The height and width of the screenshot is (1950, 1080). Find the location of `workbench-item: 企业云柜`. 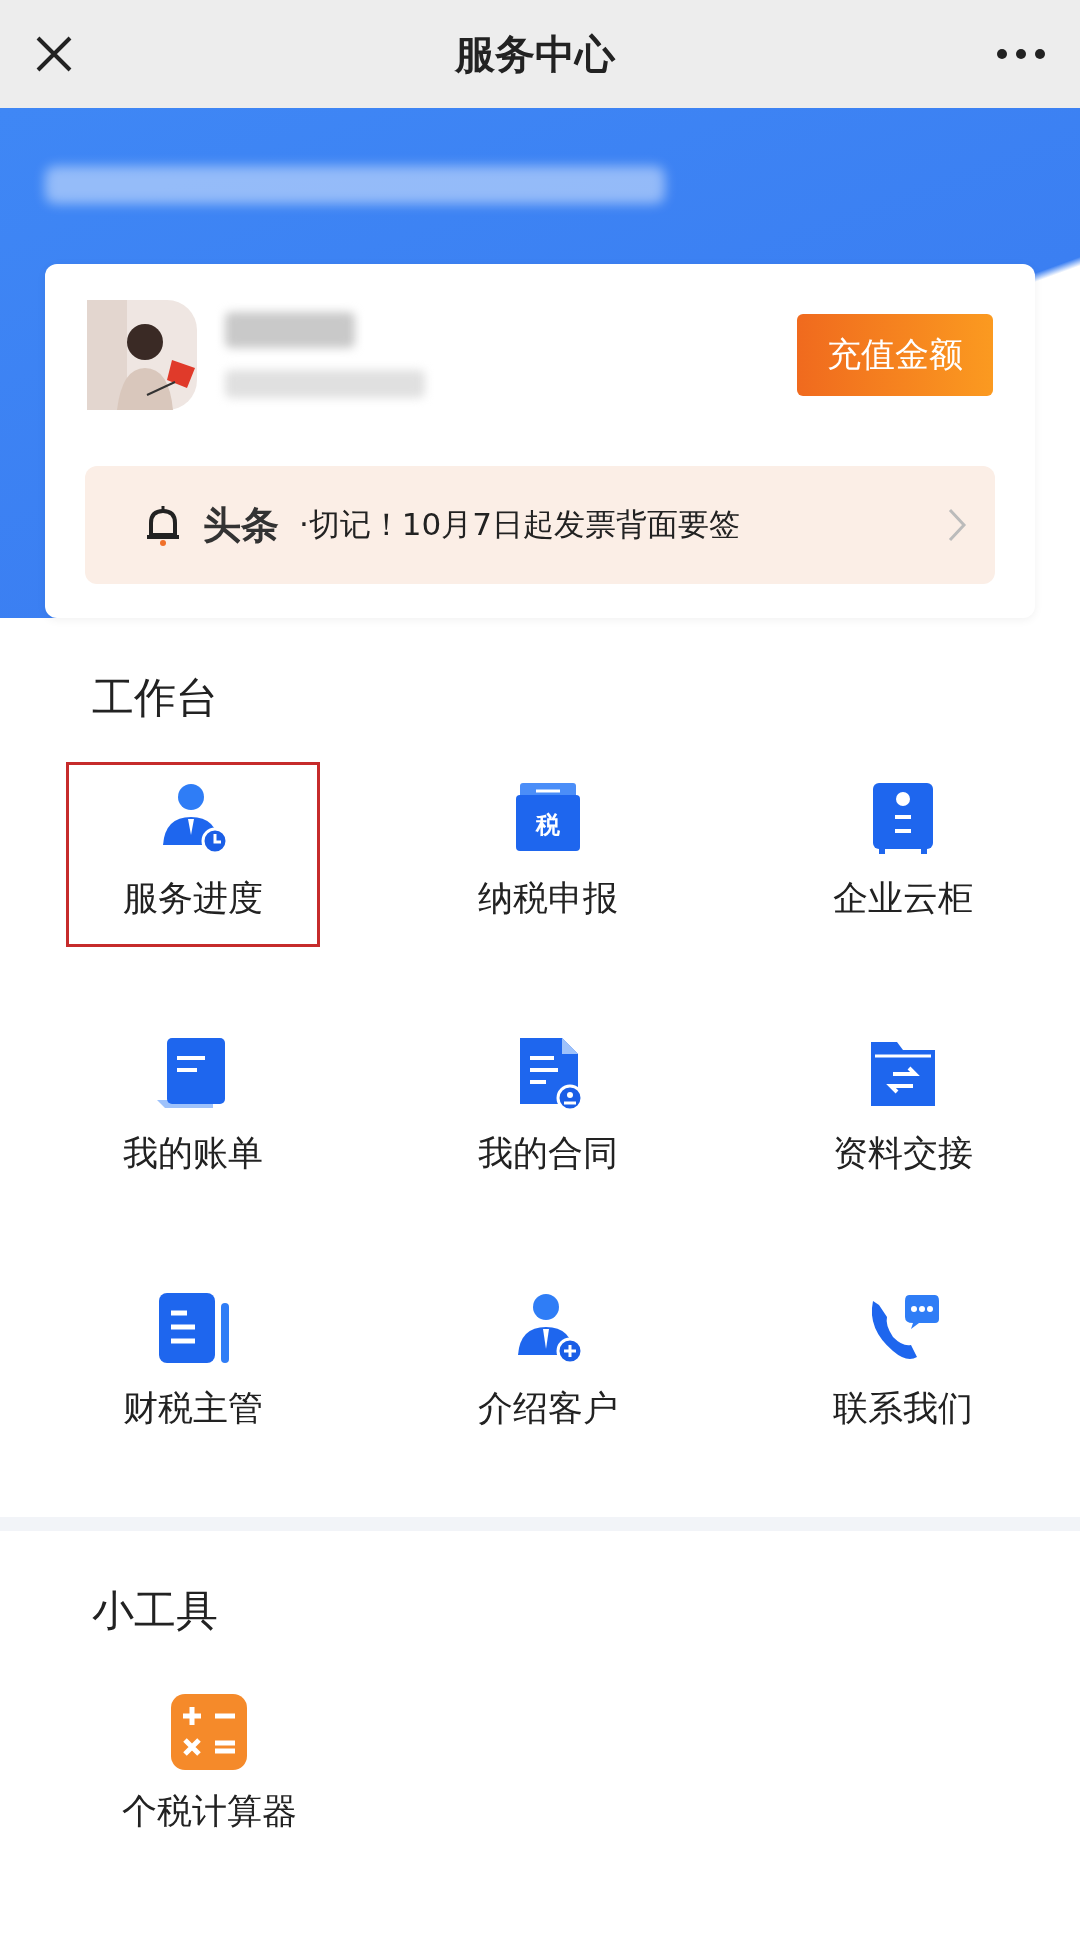

workbench-item: 企业云柜 is located at coordinates (902, 854).